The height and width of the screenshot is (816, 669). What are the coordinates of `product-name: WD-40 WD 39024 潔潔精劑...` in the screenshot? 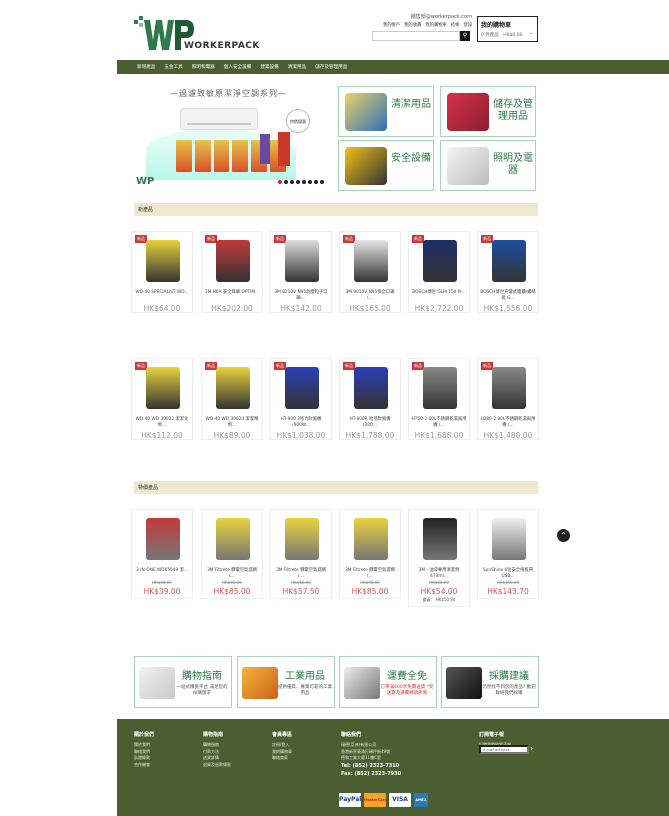 It's located at (232, 422).